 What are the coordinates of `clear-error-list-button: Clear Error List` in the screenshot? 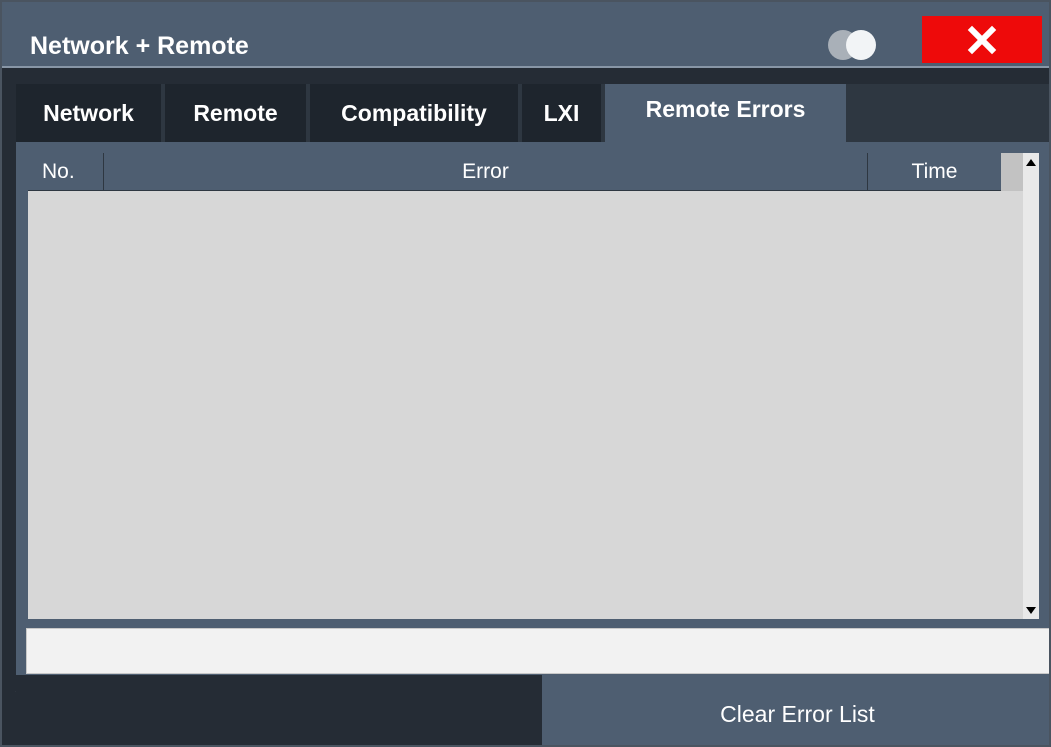 It's located at (795, 712).